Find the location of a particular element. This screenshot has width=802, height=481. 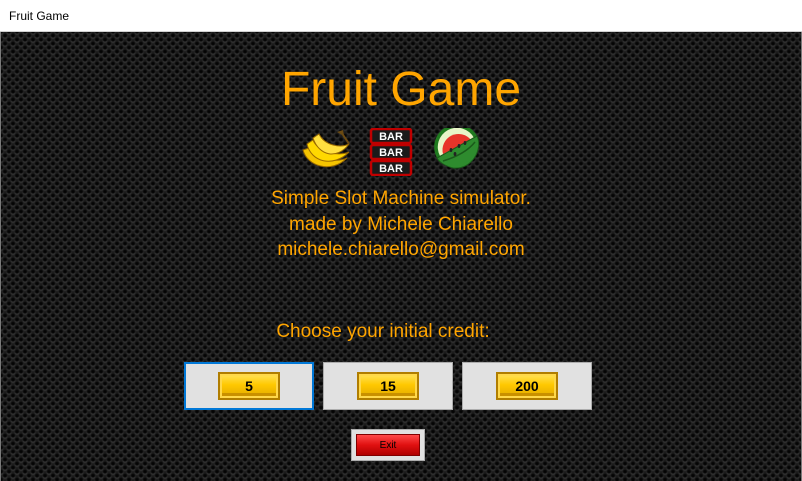

game-title: Fruit Game is located at coordinates (401, 89).